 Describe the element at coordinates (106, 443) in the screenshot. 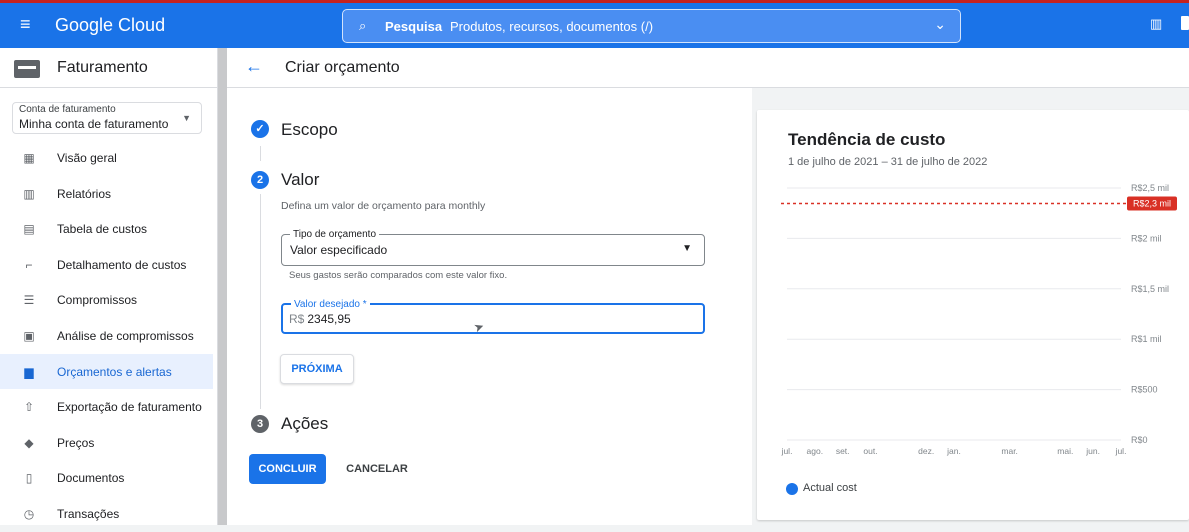

I see `sidebar-item-pricing: ◆ Preços` at that location.